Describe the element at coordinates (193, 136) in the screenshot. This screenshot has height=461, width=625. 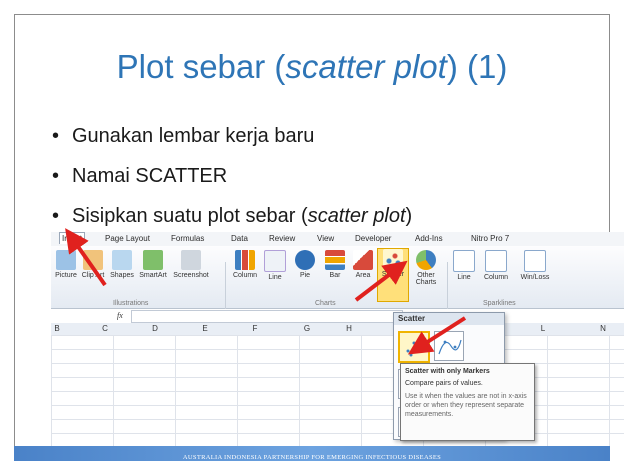
I see `bullet-text: Gunakan lembar kerja baru` at that location.